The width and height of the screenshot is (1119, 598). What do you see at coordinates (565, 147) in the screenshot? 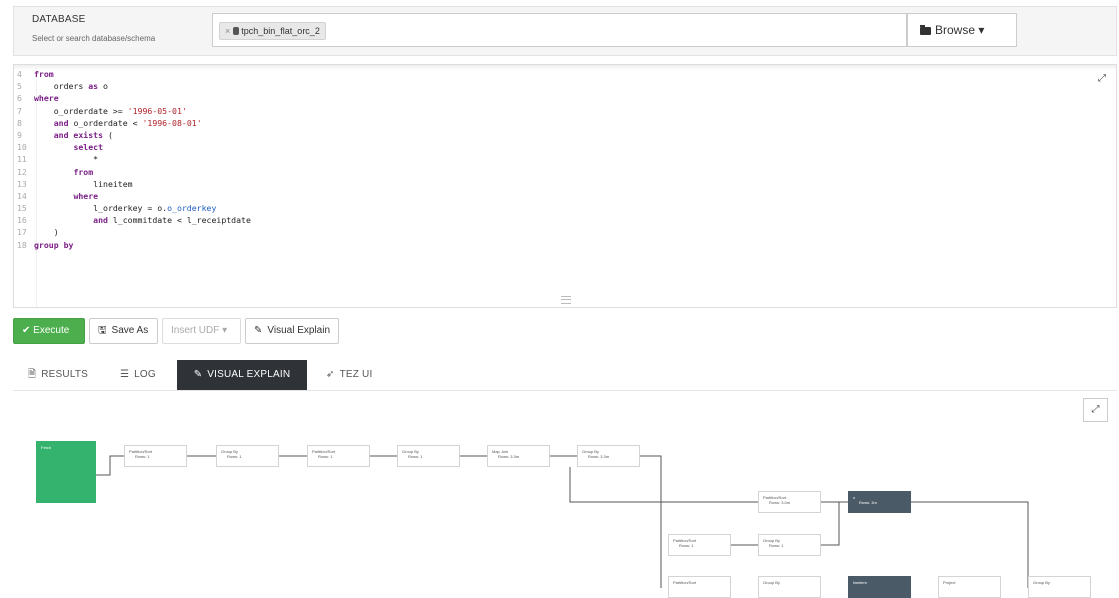
I see `code-line: 10 select` at bounding box center [565, 147].